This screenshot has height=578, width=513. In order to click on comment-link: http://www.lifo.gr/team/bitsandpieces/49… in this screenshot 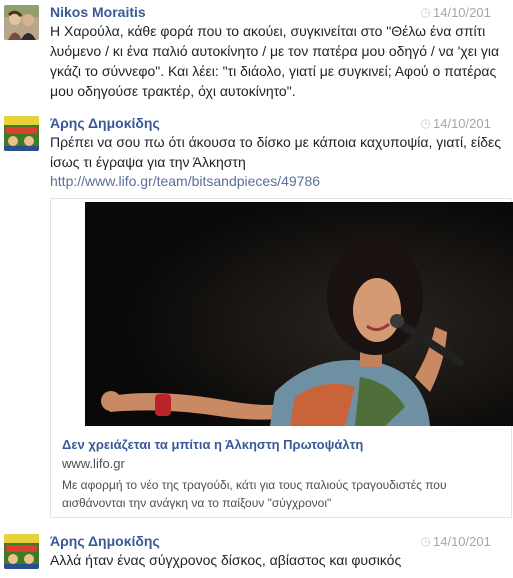, I will do `click(185, 181)`.